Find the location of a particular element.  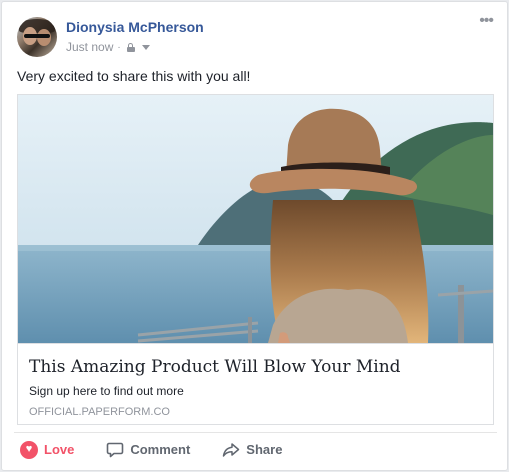

author-name: Dionysia McPherson is located at coordinates (135, 27).